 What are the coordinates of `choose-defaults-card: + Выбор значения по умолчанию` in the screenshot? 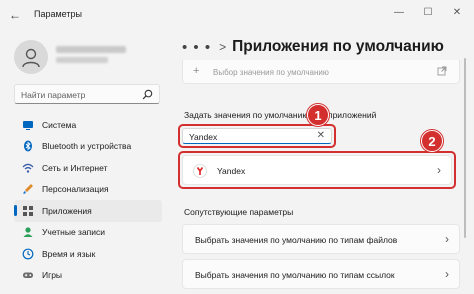 It's located at (321, 72).